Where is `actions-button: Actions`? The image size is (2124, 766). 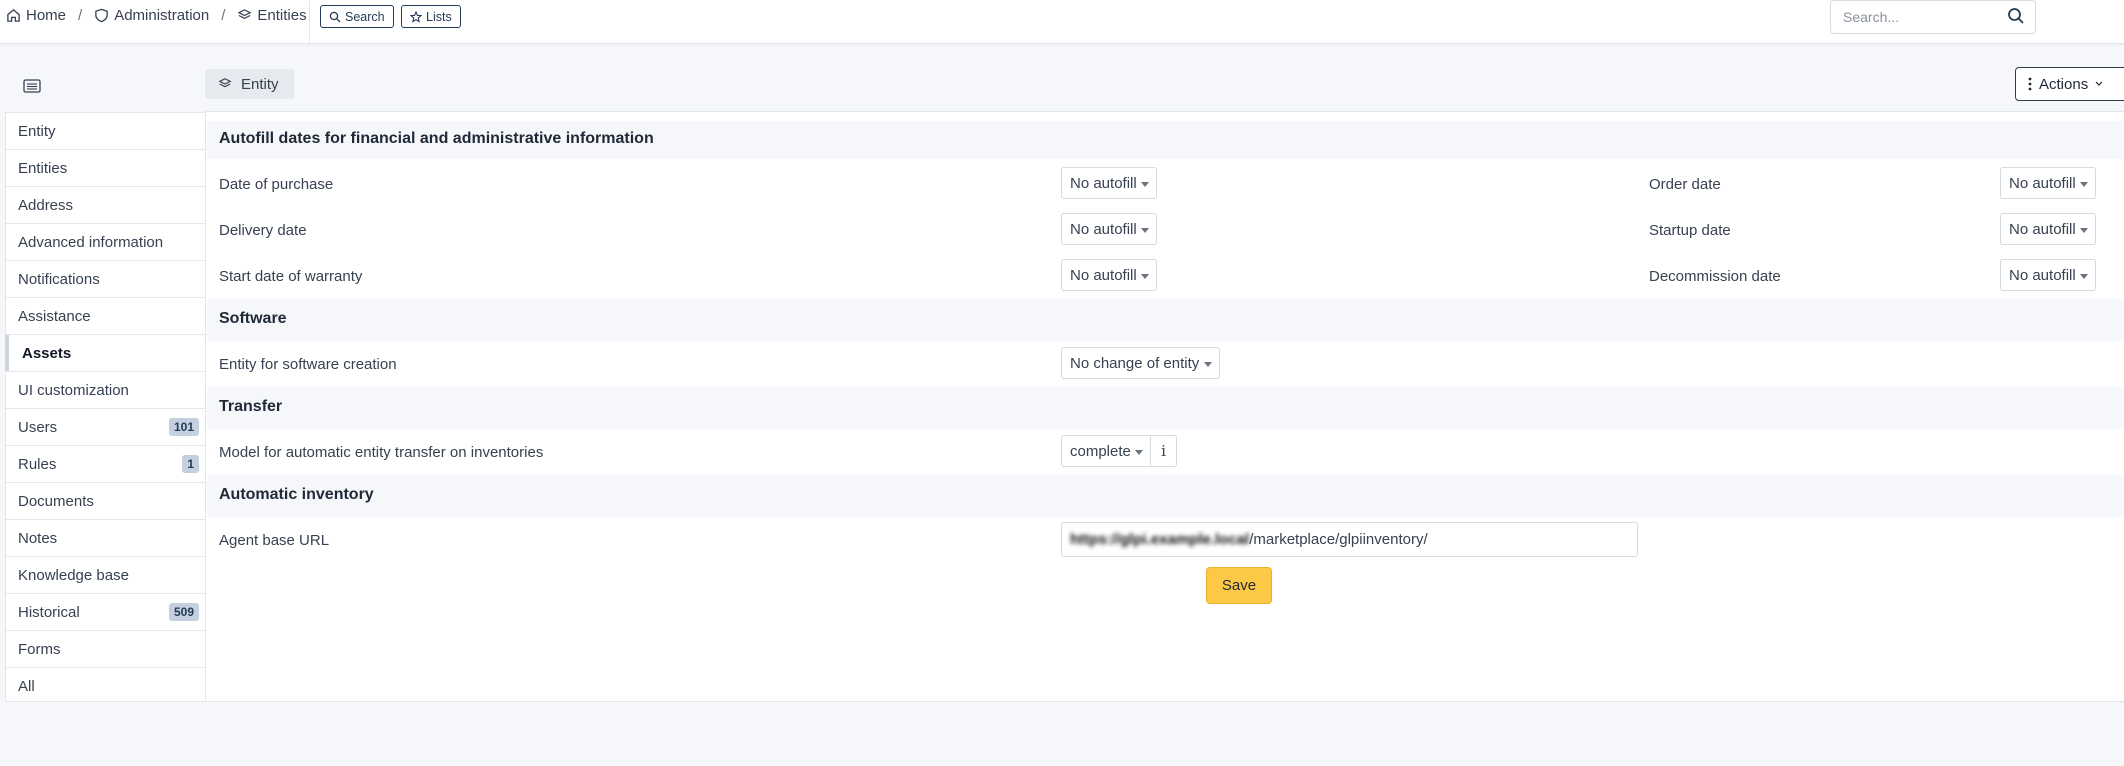 actions-button: Actions is located at coordinates (2069, 84).